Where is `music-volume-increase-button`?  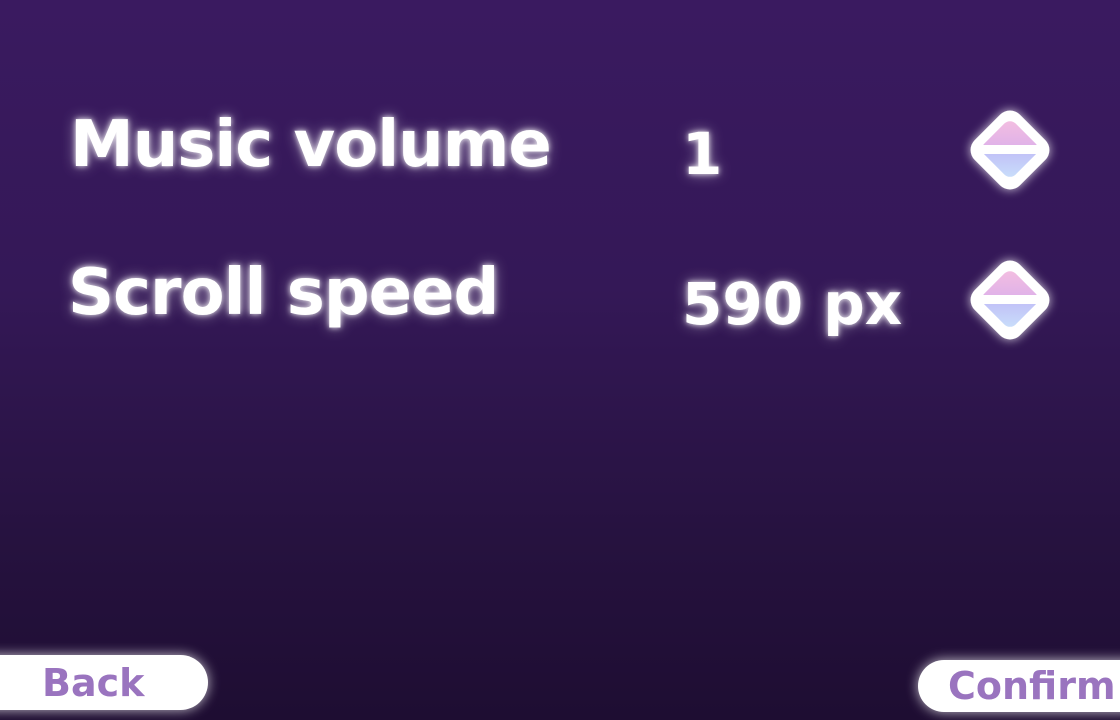 music-volume-increase-button is located at coordinates (1010, 131).